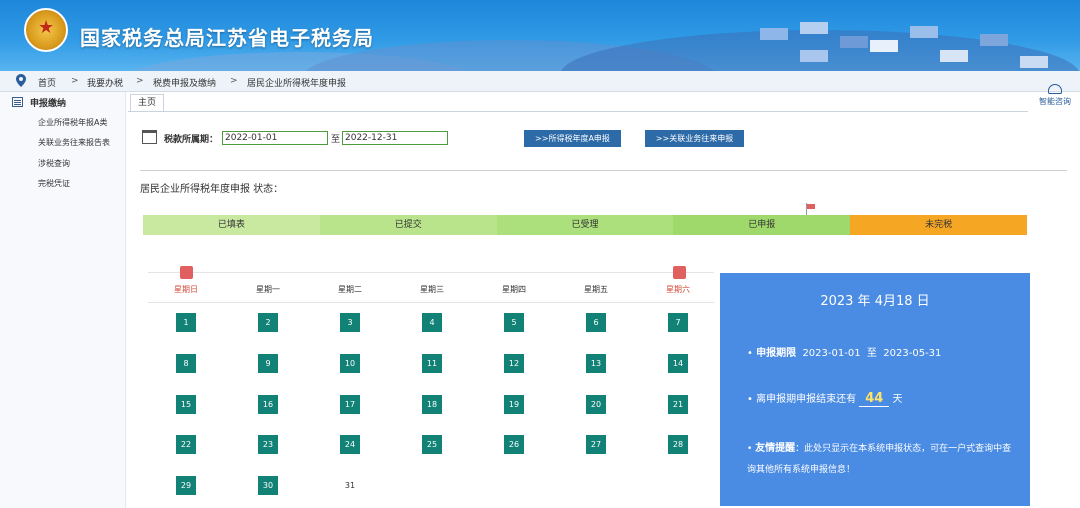 Image resolution: width=1080 pixels, height=508 pixels. Describe the element at coordinates (596, 289) in the screenshot. I see `weekday-fri: 星期五` at that location.